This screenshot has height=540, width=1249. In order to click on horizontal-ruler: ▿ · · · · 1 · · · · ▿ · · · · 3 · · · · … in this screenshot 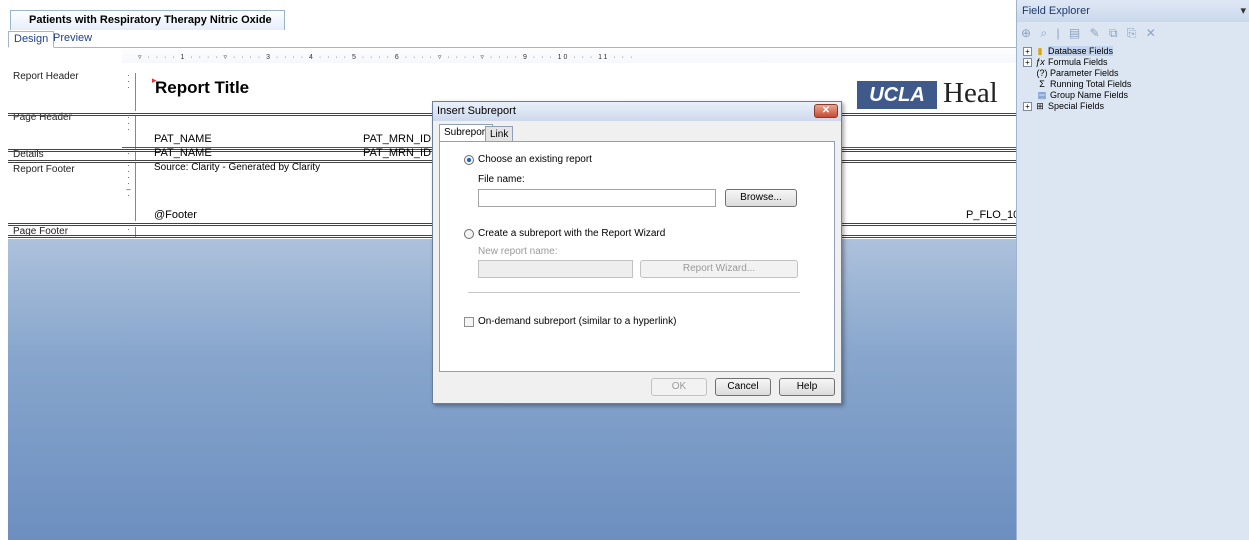, I will do `click(386, 57)`.